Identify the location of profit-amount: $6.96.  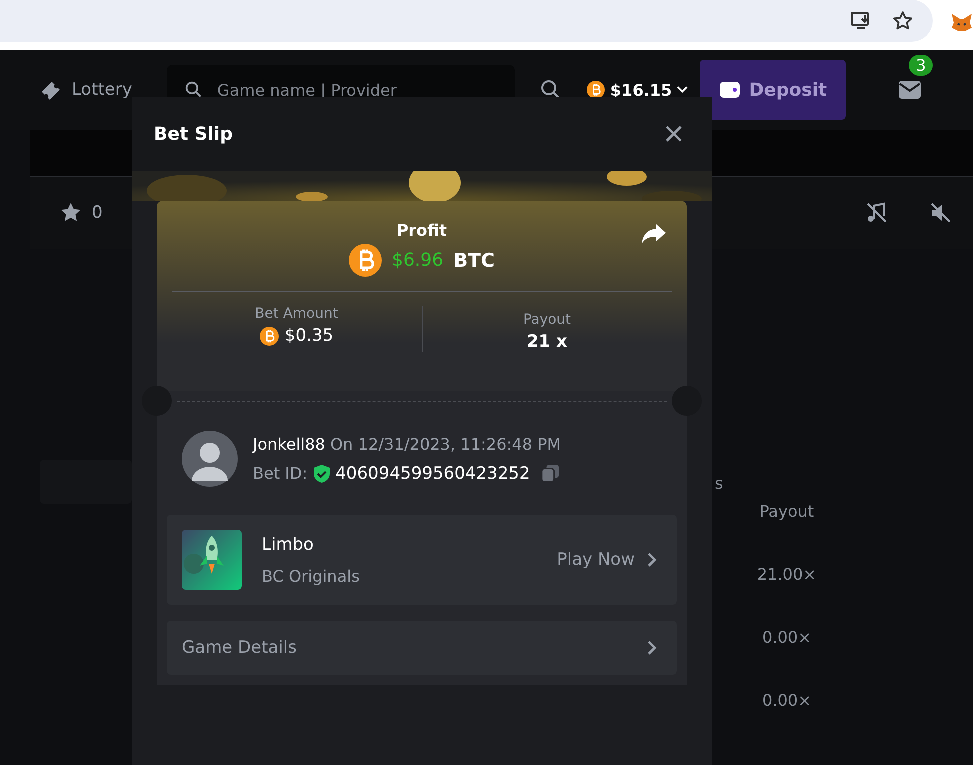
(418, 260).